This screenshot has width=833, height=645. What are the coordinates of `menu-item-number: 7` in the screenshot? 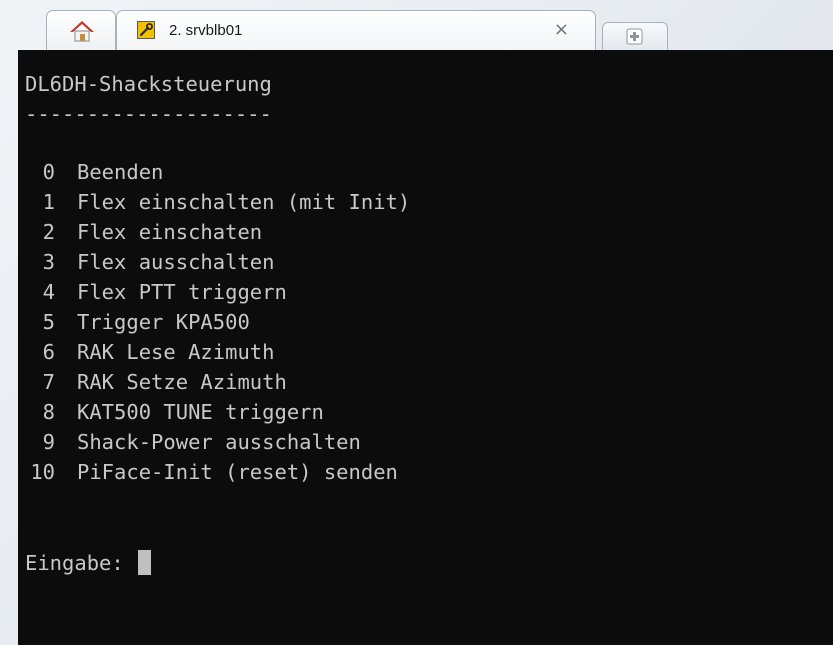 It's located at (48, 382).